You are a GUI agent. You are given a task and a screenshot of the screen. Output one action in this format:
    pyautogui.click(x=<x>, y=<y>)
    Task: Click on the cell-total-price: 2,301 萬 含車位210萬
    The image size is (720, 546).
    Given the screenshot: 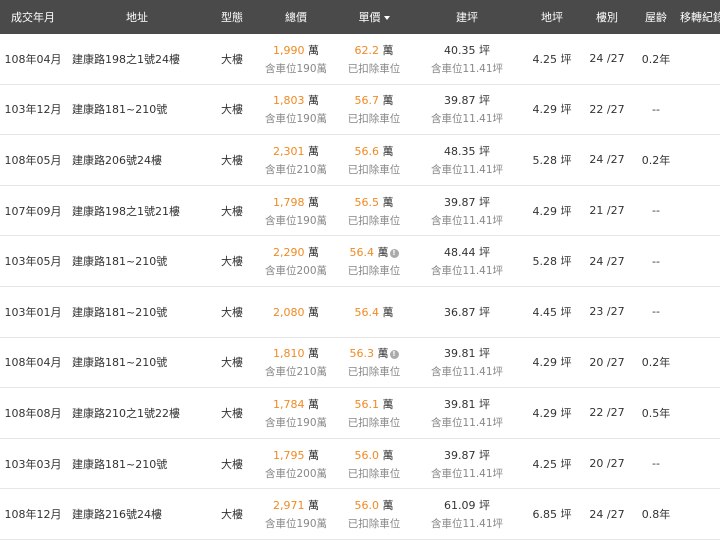 What is the action you would take?
    pyautogui.click(x=296, y=160)
    